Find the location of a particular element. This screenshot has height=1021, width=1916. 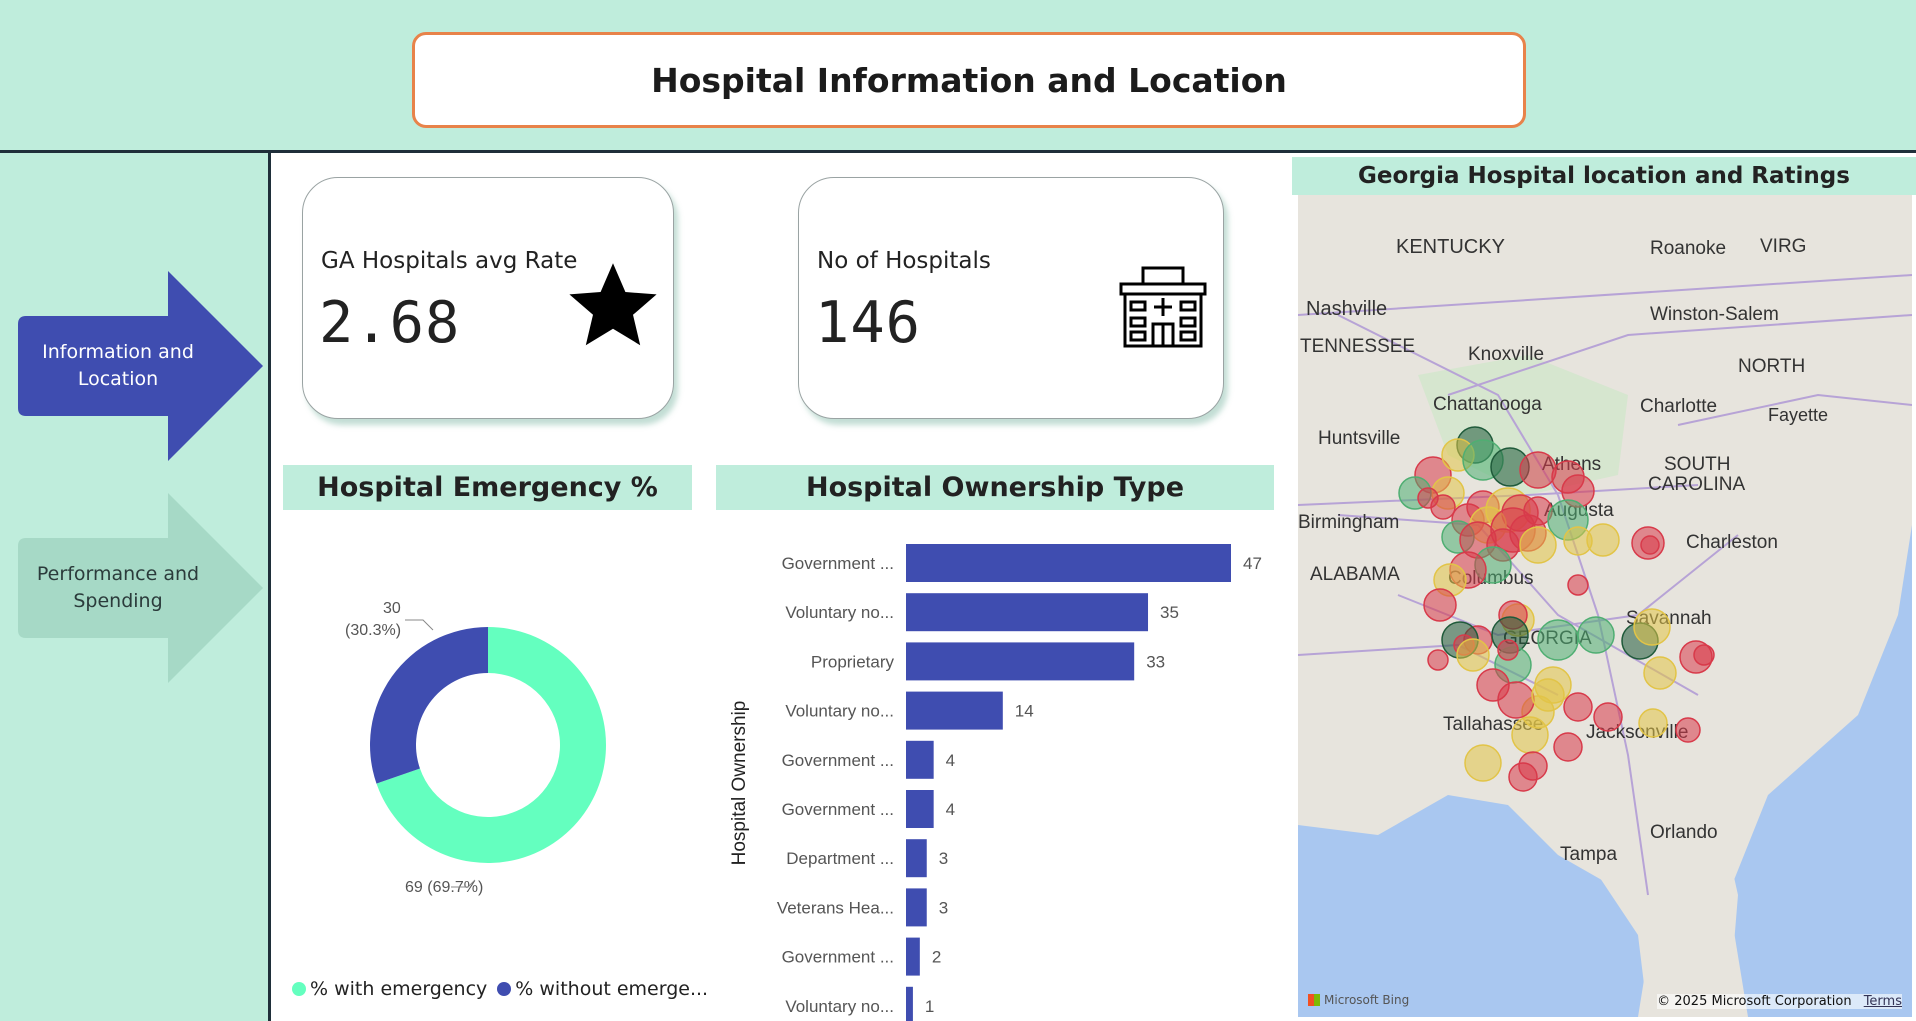

map-place-label: Nashville is located at coordinates (1346, 309).